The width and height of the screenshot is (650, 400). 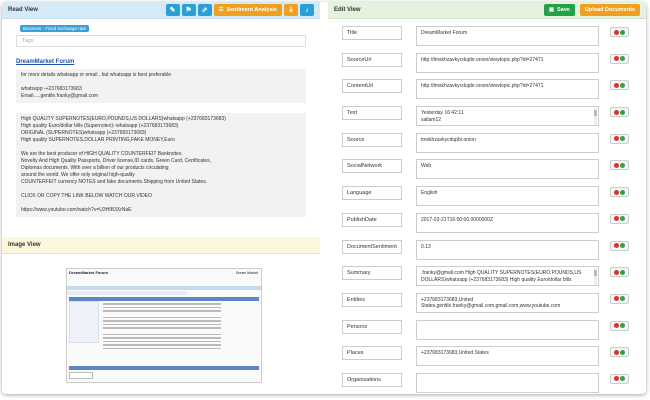 I want to click on save-icon: ▣, so click(x=551, y=10).